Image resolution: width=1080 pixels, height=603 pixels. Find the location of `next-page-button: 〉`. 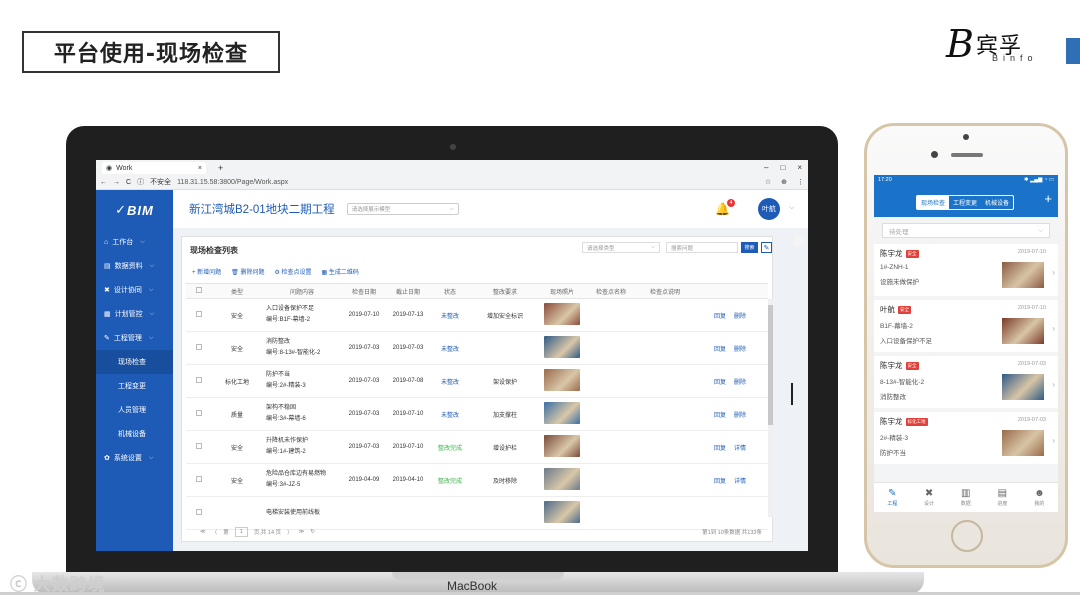

next-page-button: 〉 is located at coordinates (290, 532).